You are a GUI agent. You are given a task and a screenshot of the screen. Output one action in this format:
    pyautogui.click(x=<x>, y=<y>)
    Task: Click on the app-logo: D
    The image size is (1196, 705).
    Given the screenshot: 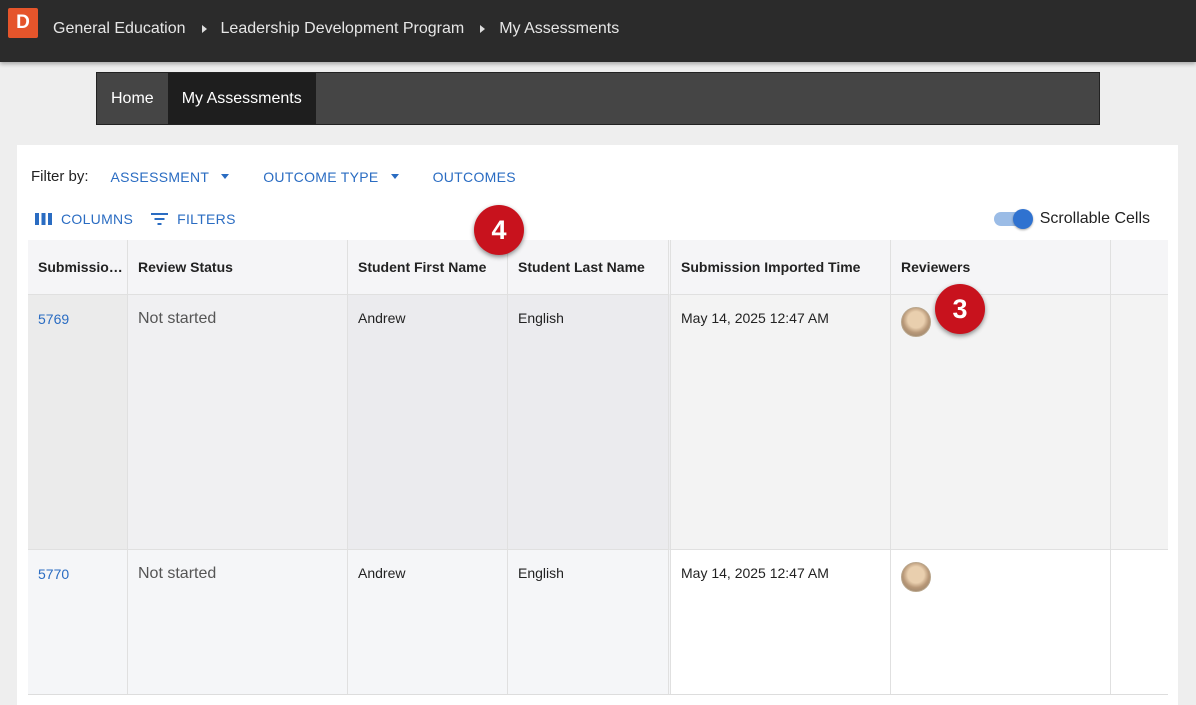 What is the action you would take?
    pyautogui.click(x=23, y=23)
    